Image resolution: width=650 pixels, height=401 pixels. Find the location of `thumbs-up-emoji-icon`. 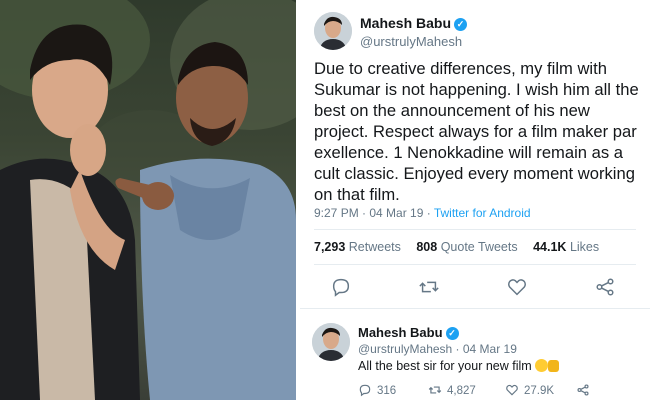

thumbs-up-emoji-icon is located at coordinates (554, 366).